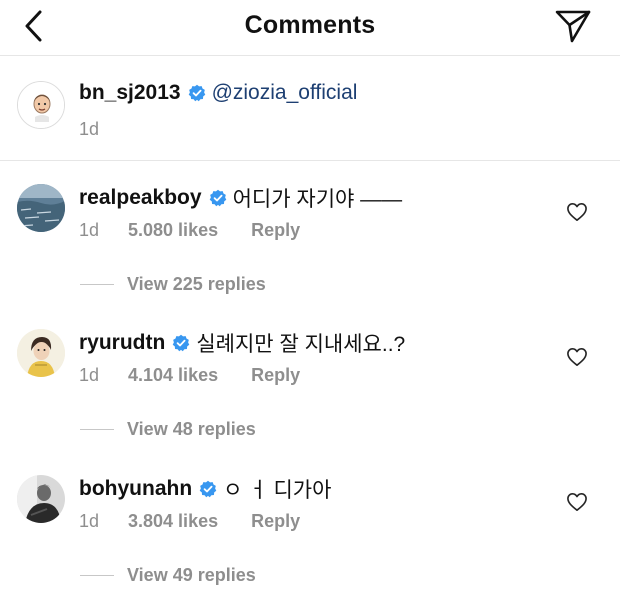 This screenshot has width=620, height=596. Describe the element at coordinates (191, 429) in the screenshot. I see `view-replies-label: View 48 replies` at that location.